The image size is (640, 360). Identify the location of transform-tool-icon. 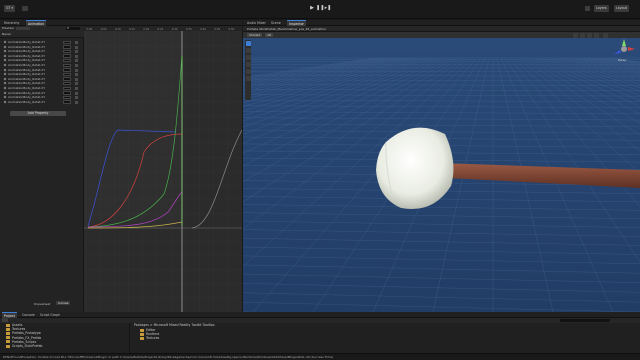
(248, 78).